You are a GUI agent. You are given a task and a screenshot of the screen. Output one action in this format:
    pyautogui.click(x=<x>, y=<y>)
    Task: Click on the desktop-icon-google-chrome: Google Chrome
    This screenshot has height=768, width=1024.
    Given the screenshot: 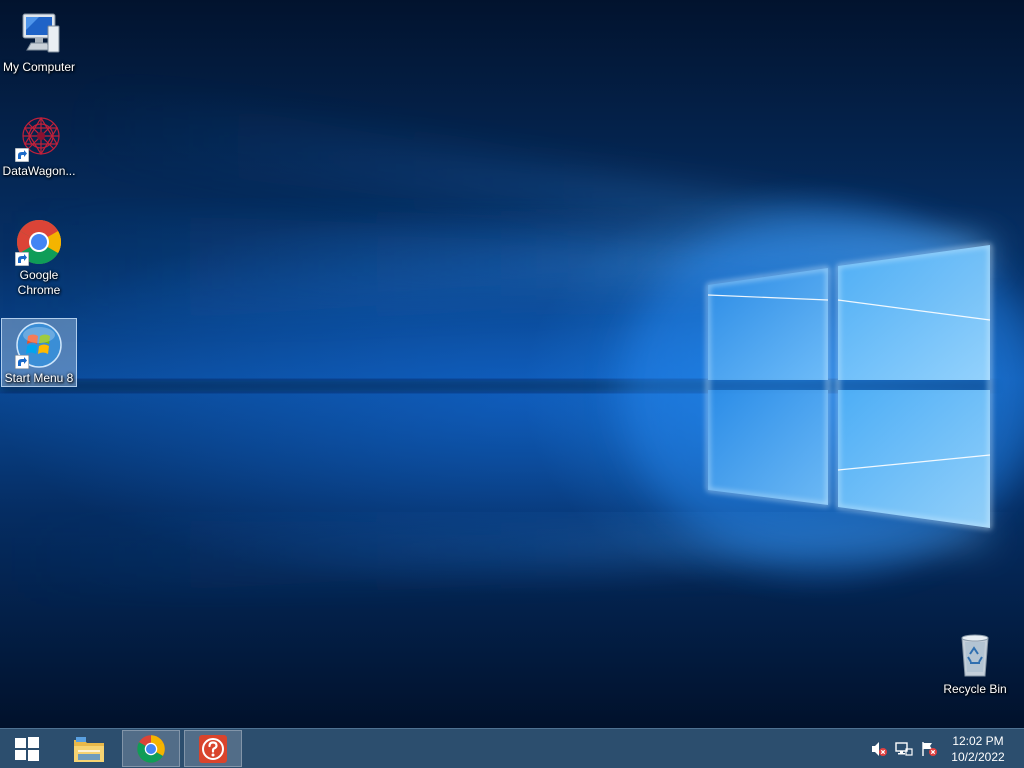 What is the action you would take?
    pyautogui.click(x=39, y=257)
    